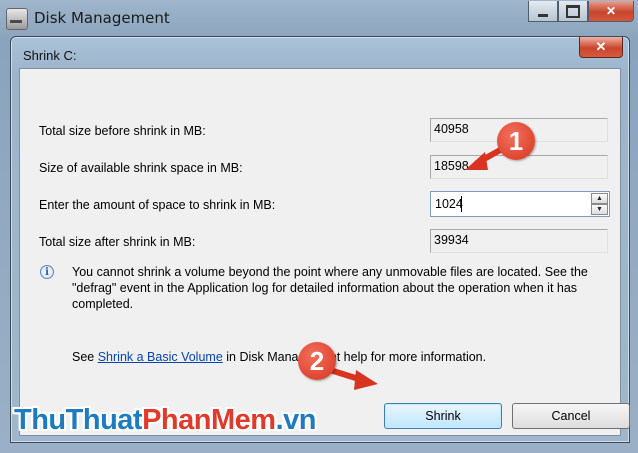 This screenshot has width=638, height=453. Describe the element at coordinates (543, 11) in the screenshot. I see `minimize-button` at that location.